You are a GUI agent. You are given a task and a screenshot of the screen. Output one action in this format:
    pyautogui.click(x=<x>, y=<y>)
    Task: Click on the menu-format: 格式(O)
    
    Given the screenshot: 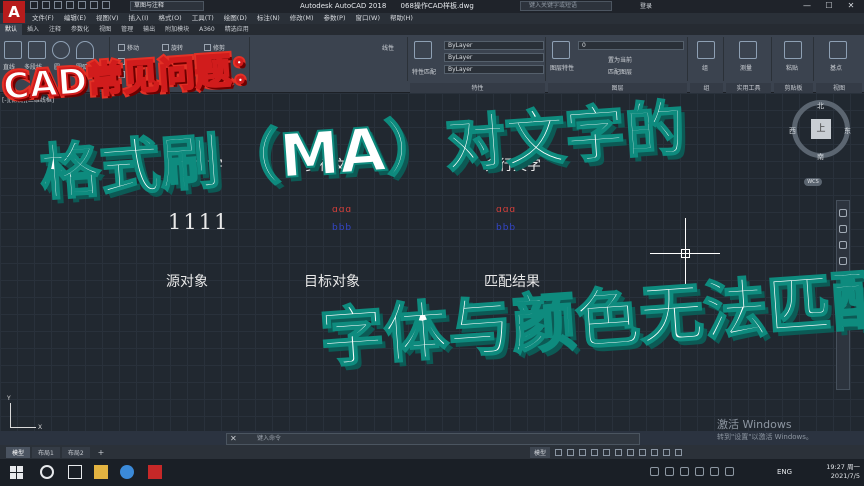 What is the action you would take?
    pyautogui.click(x=170, y=18)
    